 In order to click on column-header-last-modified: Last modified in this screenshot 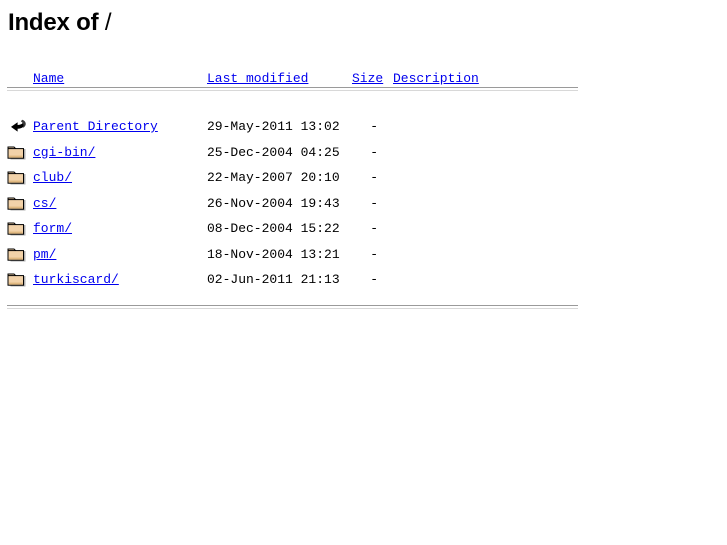, I will do `click(257, 79)`.